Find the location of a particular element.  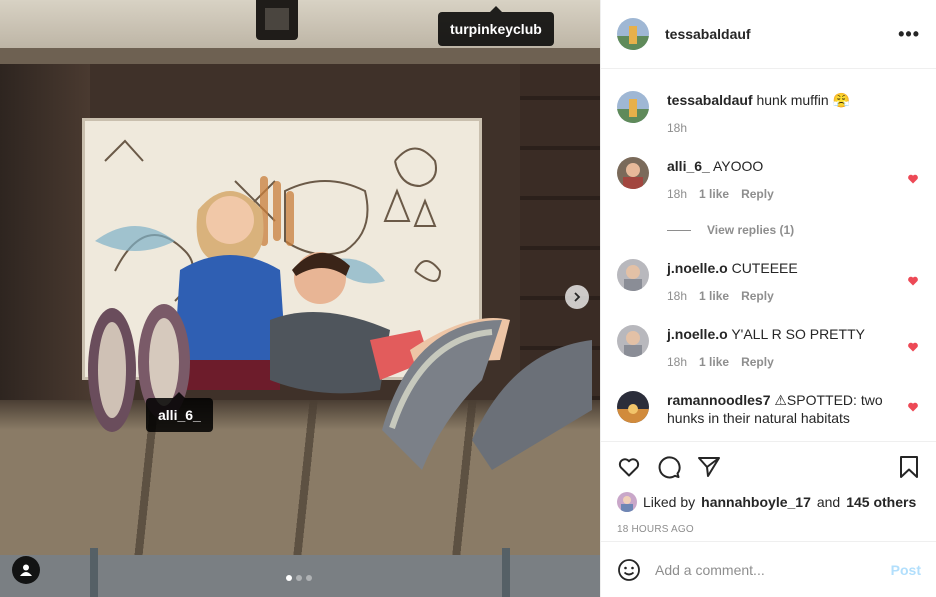

ceiling-beam is located at coordinates (300, 56).